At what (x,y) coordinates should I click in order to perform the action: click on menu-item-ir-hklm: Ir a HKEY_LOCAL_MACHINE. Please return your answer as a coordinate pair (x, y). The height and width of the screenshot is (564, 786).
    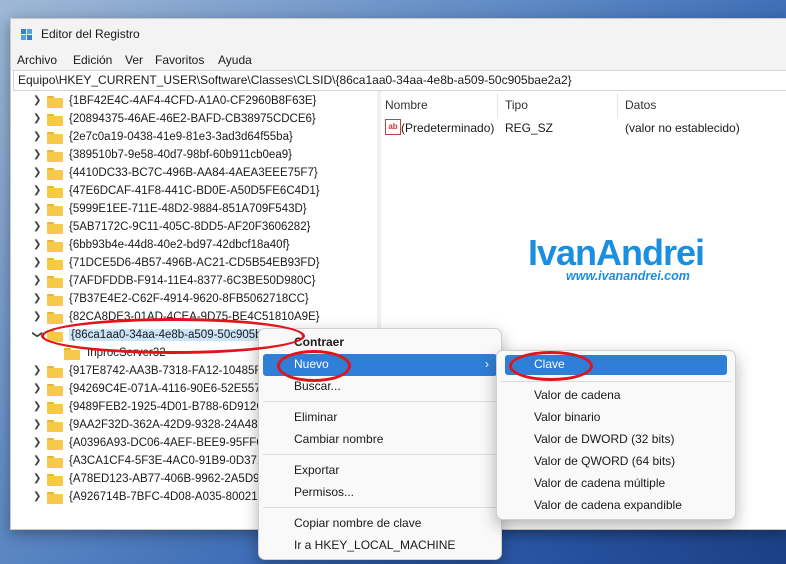
    Looking at the image, I should click on (380, 546).